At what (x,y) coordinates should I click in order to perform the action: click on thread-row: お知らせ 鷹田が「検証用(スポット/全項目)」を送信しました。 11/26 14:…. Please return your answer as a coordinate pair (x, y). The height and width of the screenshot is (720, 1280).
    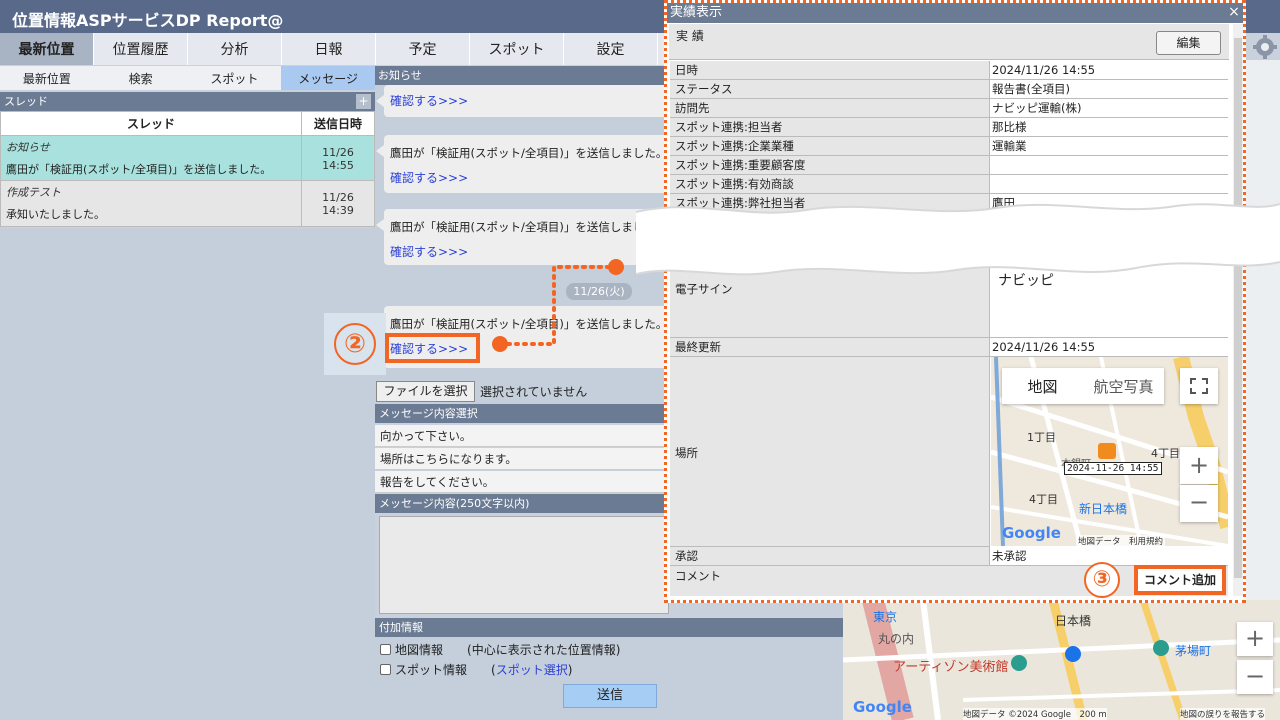
    Looking at the image, I should click on (187, 158).